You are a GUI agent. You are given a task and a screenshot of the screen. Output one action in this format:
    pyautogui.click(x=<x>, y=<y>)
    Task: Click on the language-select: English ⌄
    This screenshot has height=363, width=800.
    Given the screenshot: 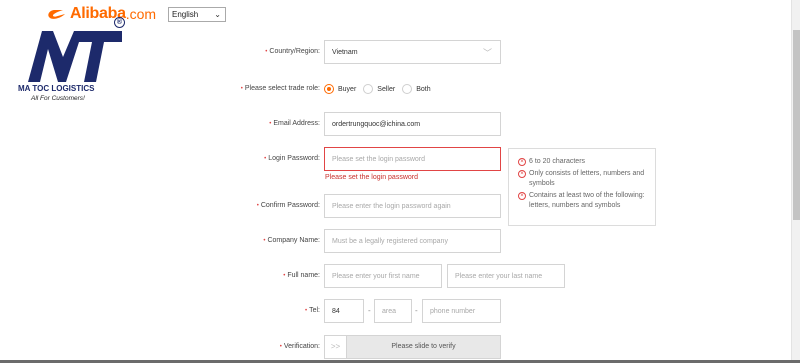 What is the action you would take?
    pyautogui.click(x=197, y=14)
    